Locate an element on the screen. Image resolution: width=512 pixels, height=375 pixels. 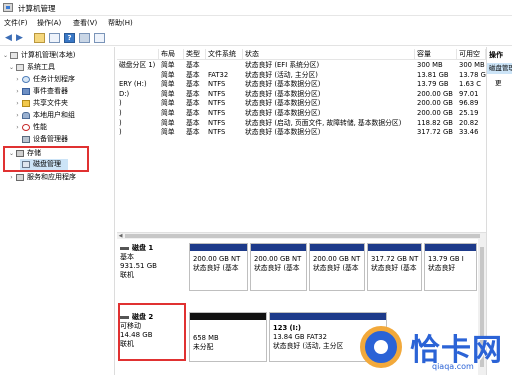
table-row: 磁盘分区 1) 简单 基本 状态良好 (EFI 系统分区) 300 MB 300 MB is located at coordinates (301, 66).